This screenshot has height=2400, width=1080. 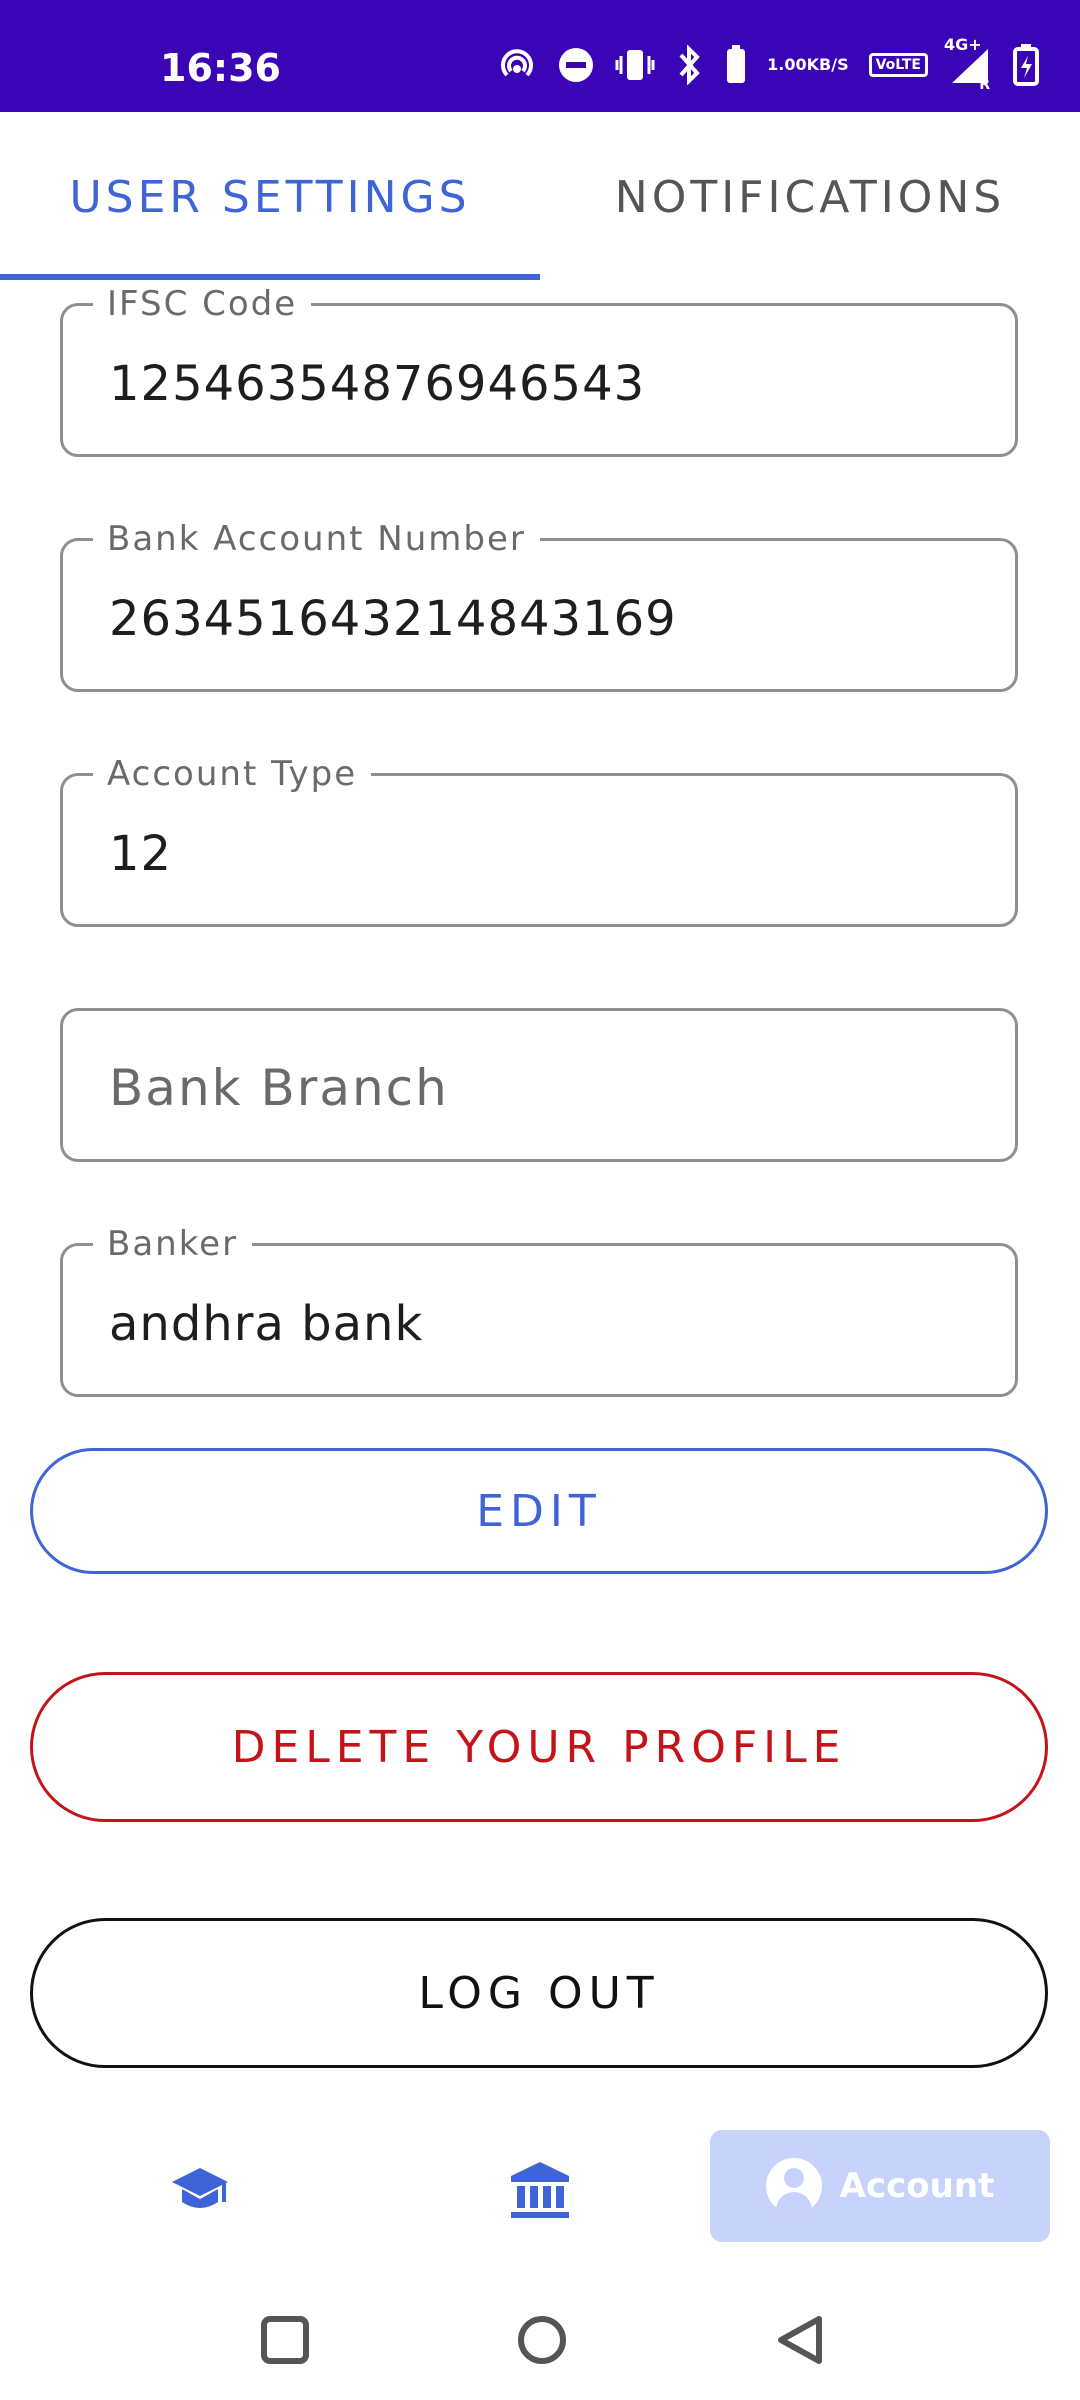 What do you see at coordinates (984, 85) in the screenshot?
I see `roaming-indicator: R` at bounding box center [984, 85].